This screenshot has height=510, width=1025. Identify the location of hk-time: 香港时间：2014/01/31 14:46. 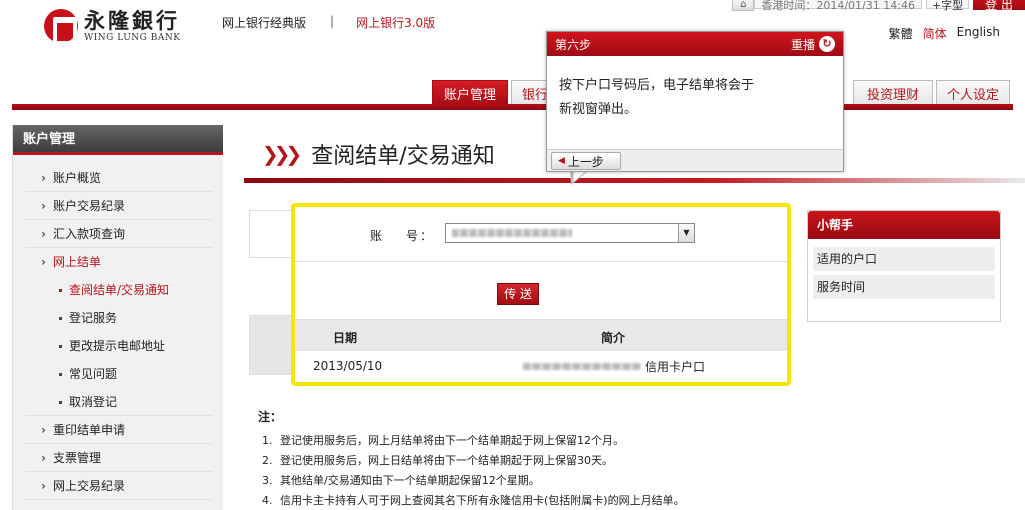
(838, 6).